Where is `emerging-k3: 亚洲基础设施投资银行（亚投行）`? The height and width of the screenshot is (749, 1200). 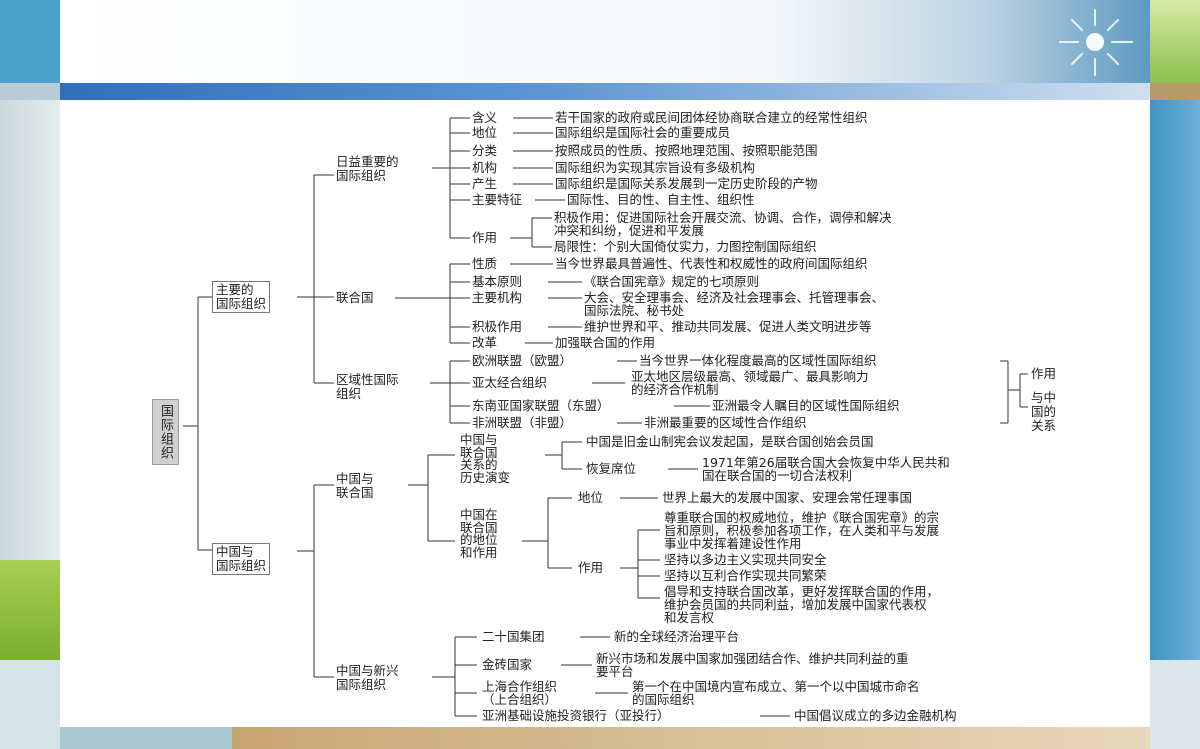
emerging-k3: 亚洲基础设施投资银行（亚投行） is located at coordinates (576, 715).